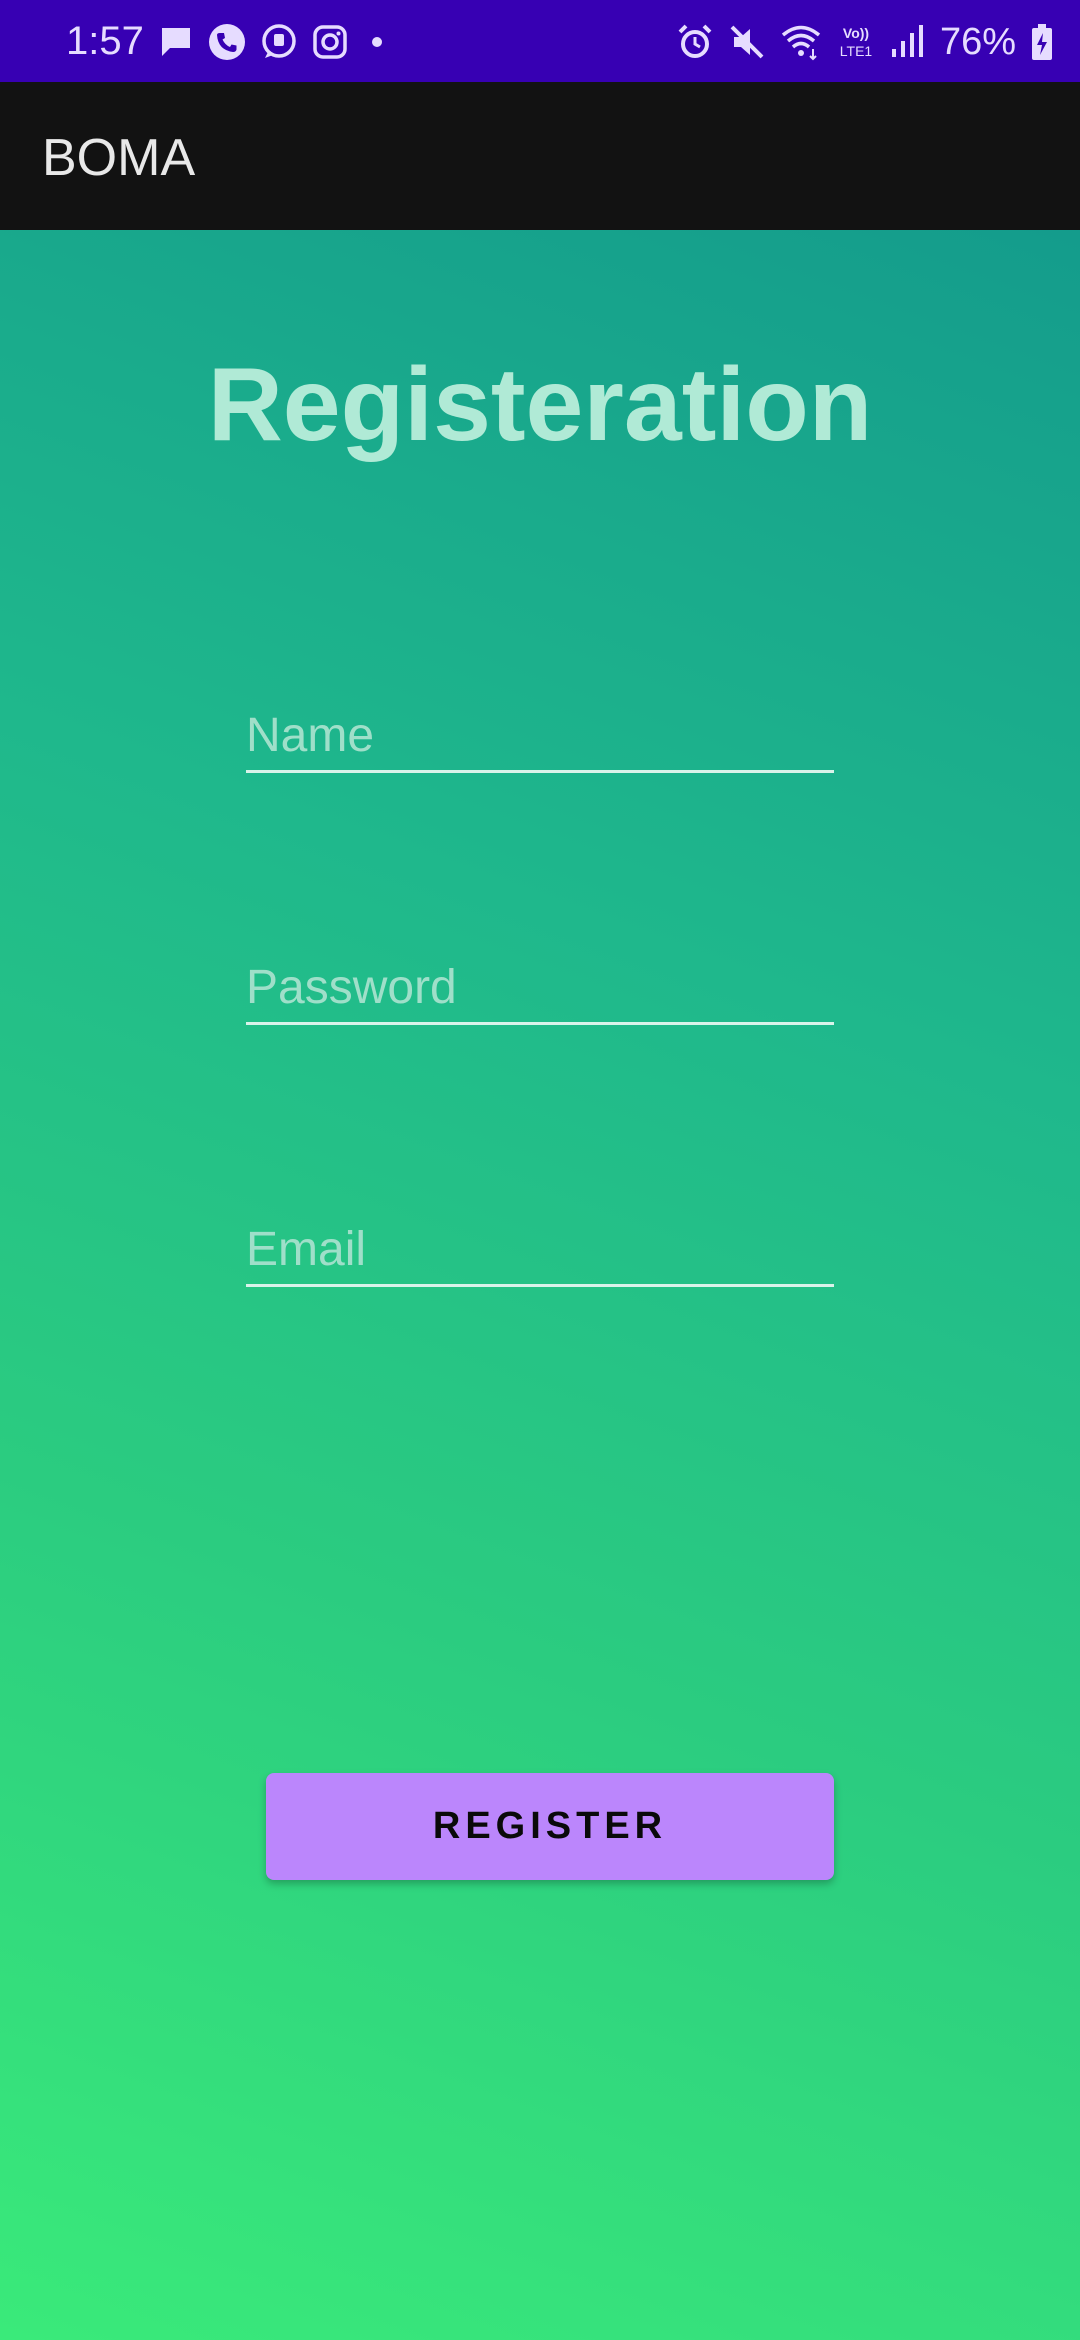 The width and height of the screenshot is (1080, 2340). What do you see at coordinates (907, 41) in the screenshot?
I see `signal-icon` at bounding box center [907, 41].